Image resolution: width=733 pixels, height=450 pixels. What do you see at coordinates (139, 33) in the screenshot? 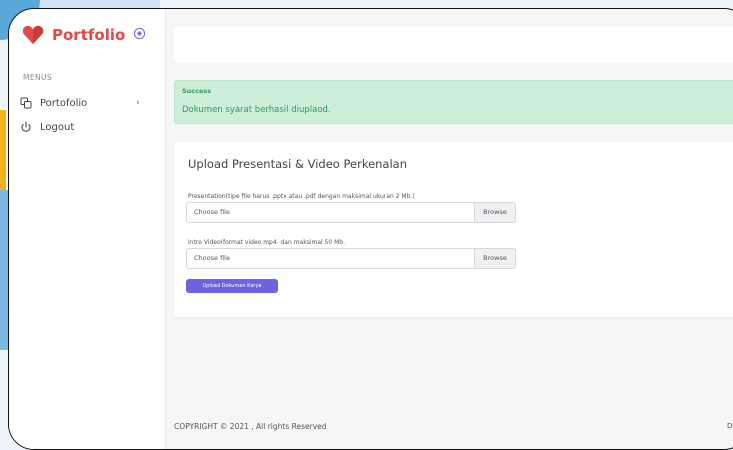
I see `sidebar-toggle-icon` at bounding box center [139, 33].